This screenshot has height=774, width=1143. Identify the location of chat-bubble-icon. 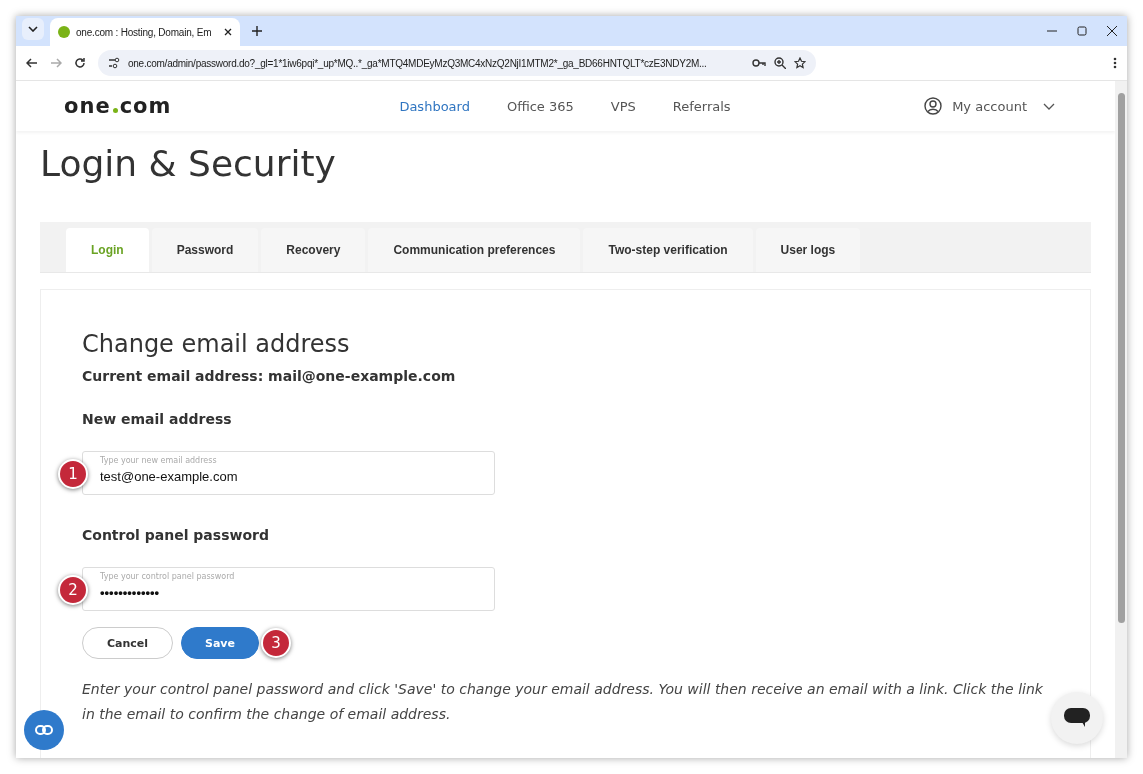
(1077, 718).